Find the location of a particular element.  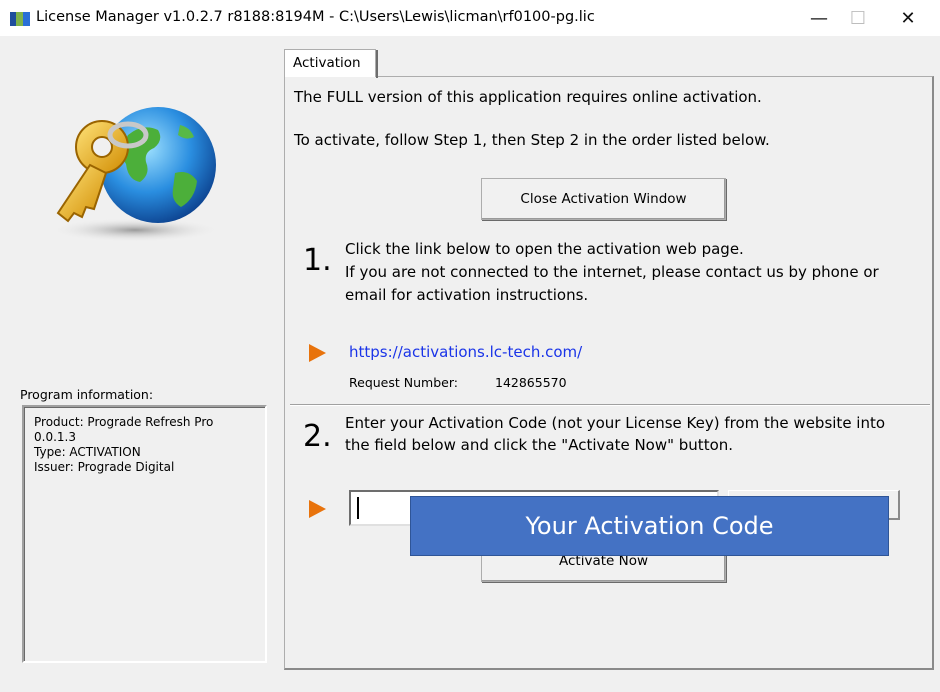

program-info-line: 0.0.1.3 is located at coordinates (55, 437).